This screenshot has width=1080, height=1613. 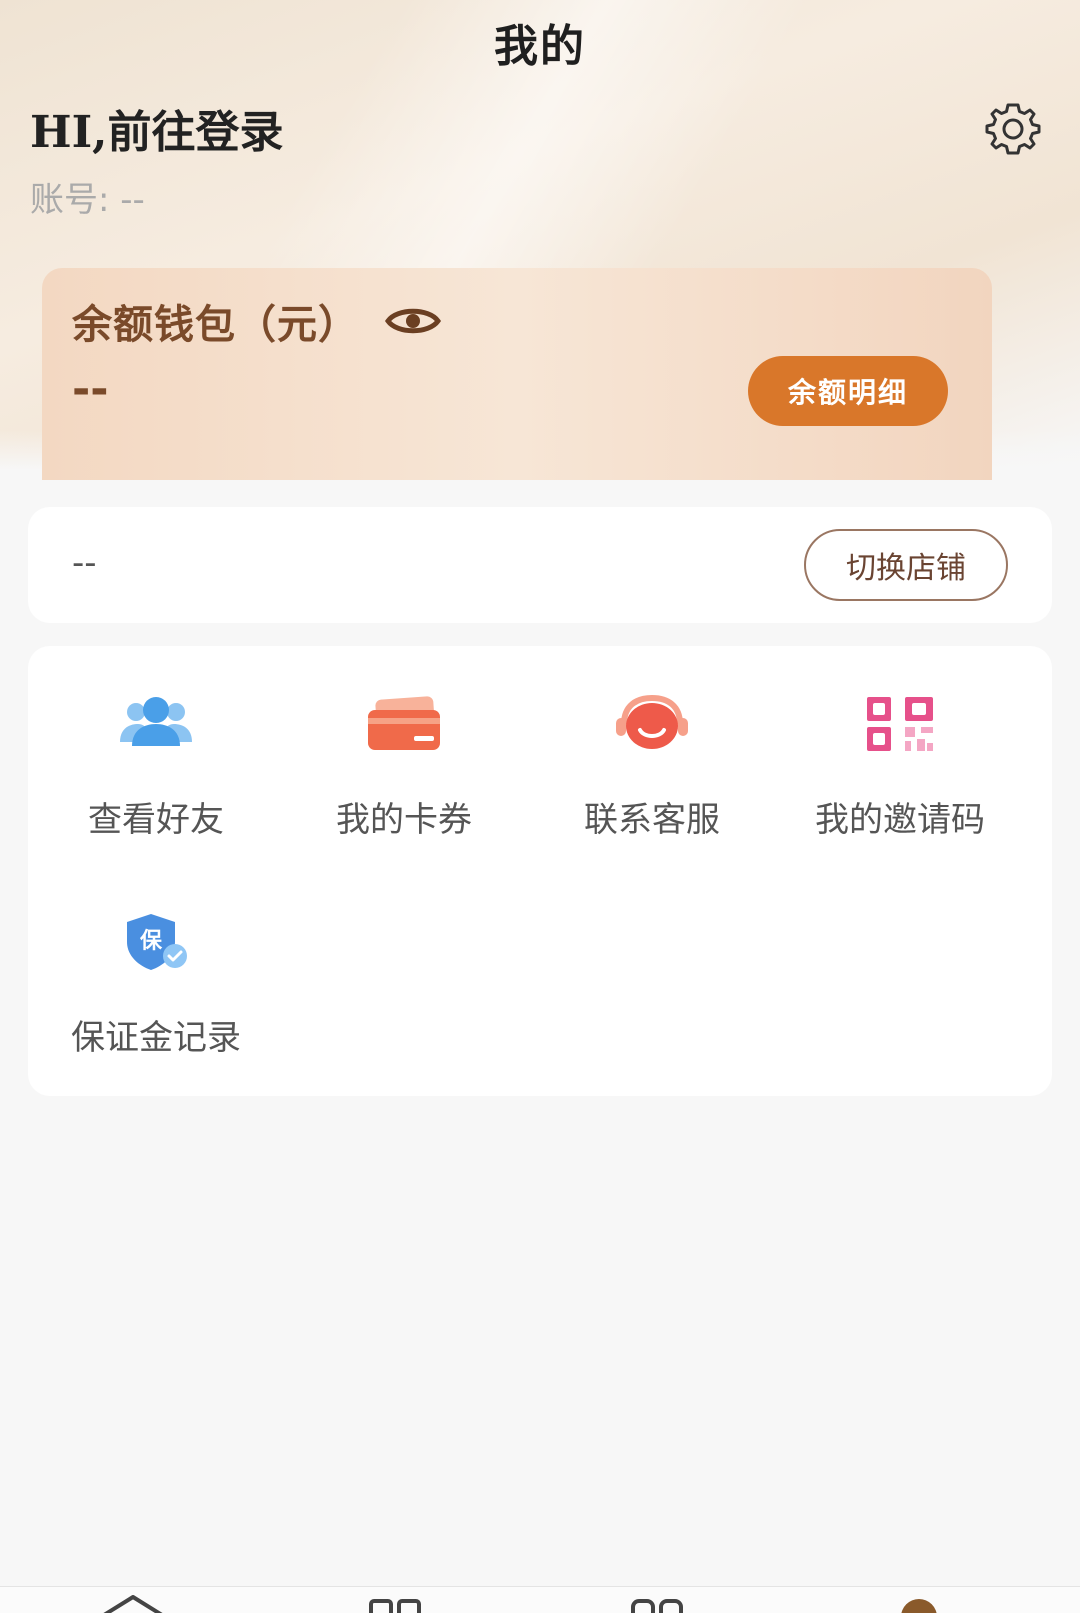 I want to click on svg-text: 保, so click(x=151, y=941).